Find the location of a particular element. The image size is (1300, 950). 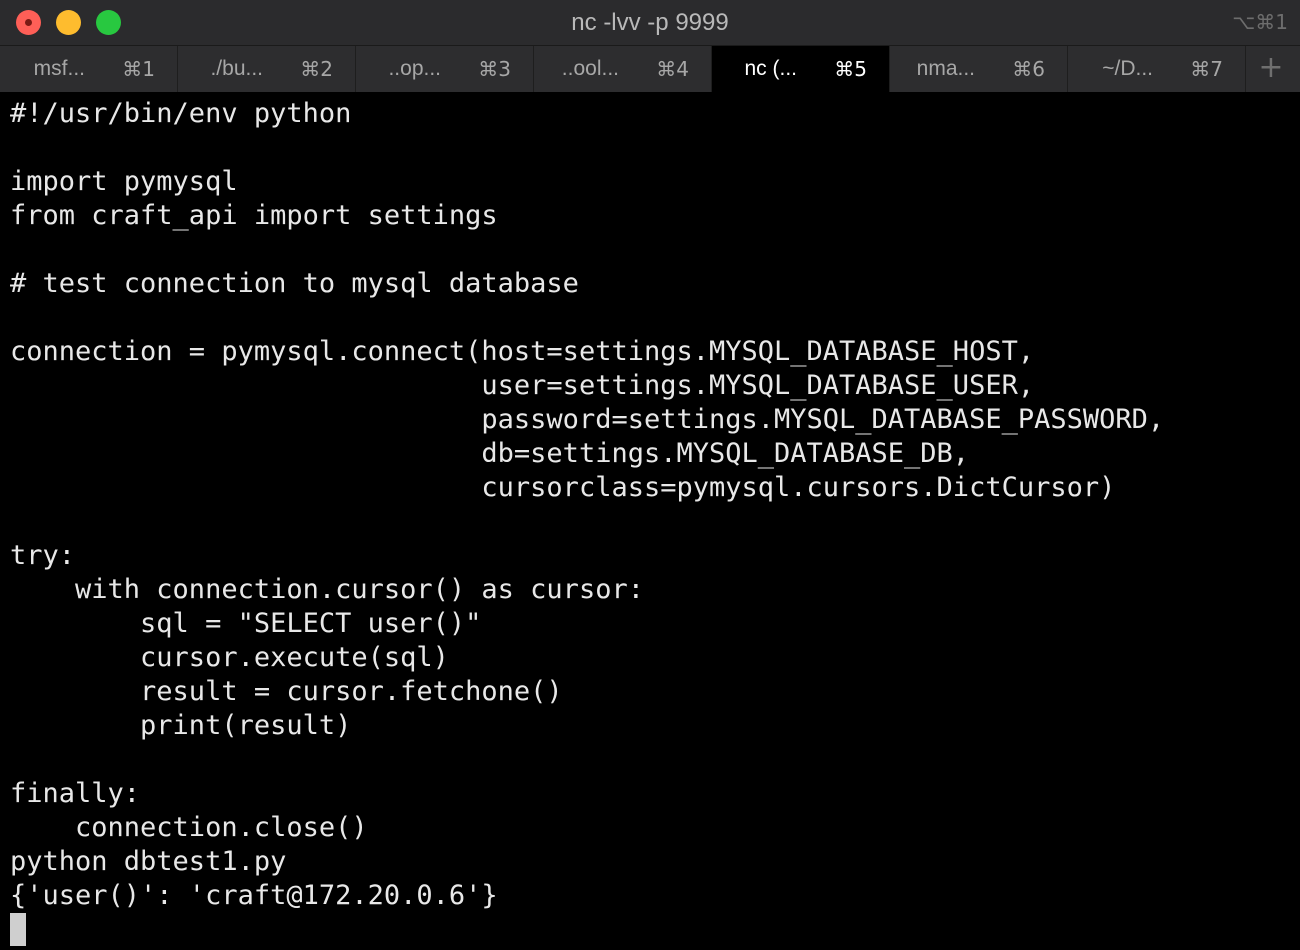

tab-shortcut: ⌘3 is located at coordinates (494, 69).